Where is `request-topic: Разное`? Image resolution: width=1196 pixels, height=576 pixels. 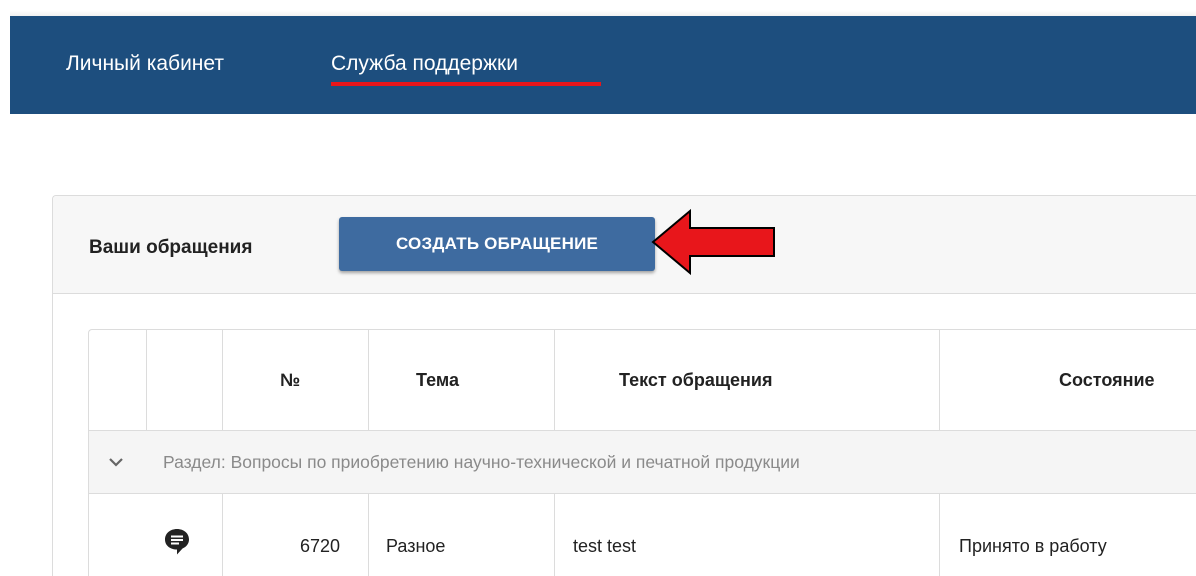 request-topic: Разное is located at coordinates (416, 546).